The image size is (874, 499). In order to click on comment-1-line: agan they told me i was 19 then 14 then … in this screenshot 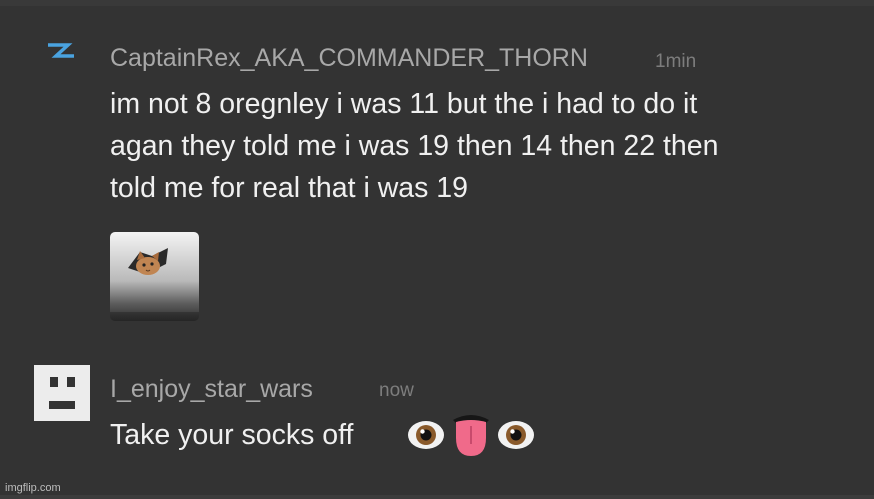, I will do `click(414, 146)`.